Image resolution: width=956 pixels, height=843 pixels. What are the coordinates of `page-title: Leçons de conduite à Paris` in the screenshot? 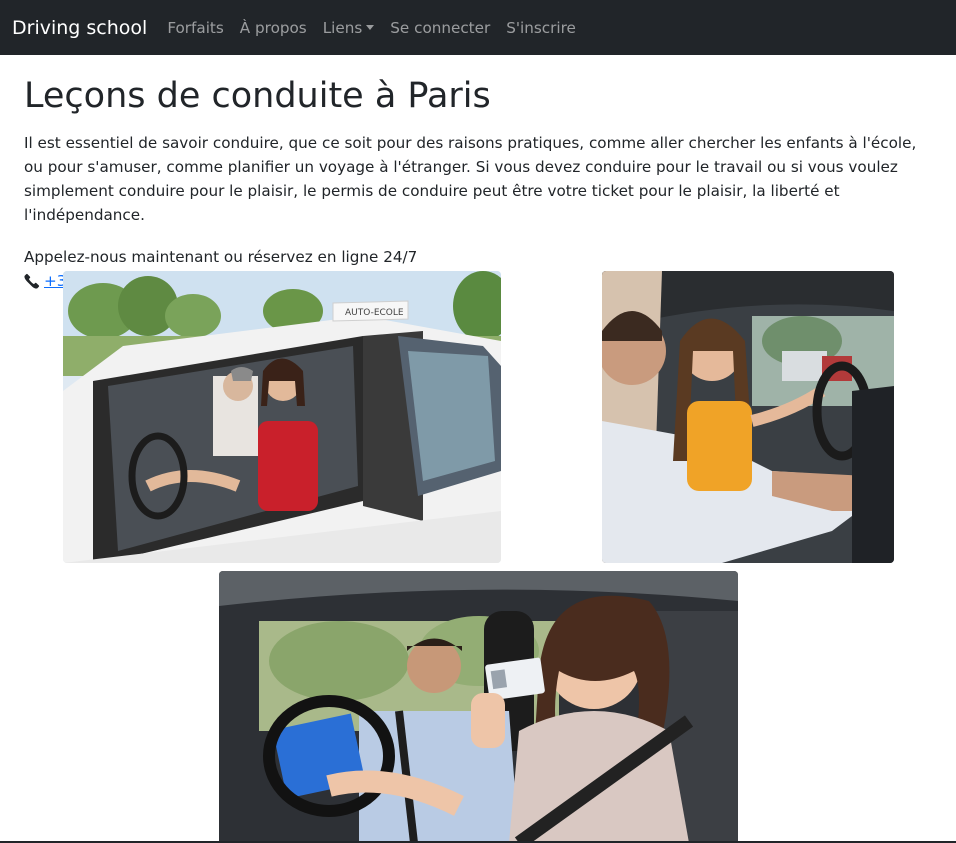 It's located at (257, 96).